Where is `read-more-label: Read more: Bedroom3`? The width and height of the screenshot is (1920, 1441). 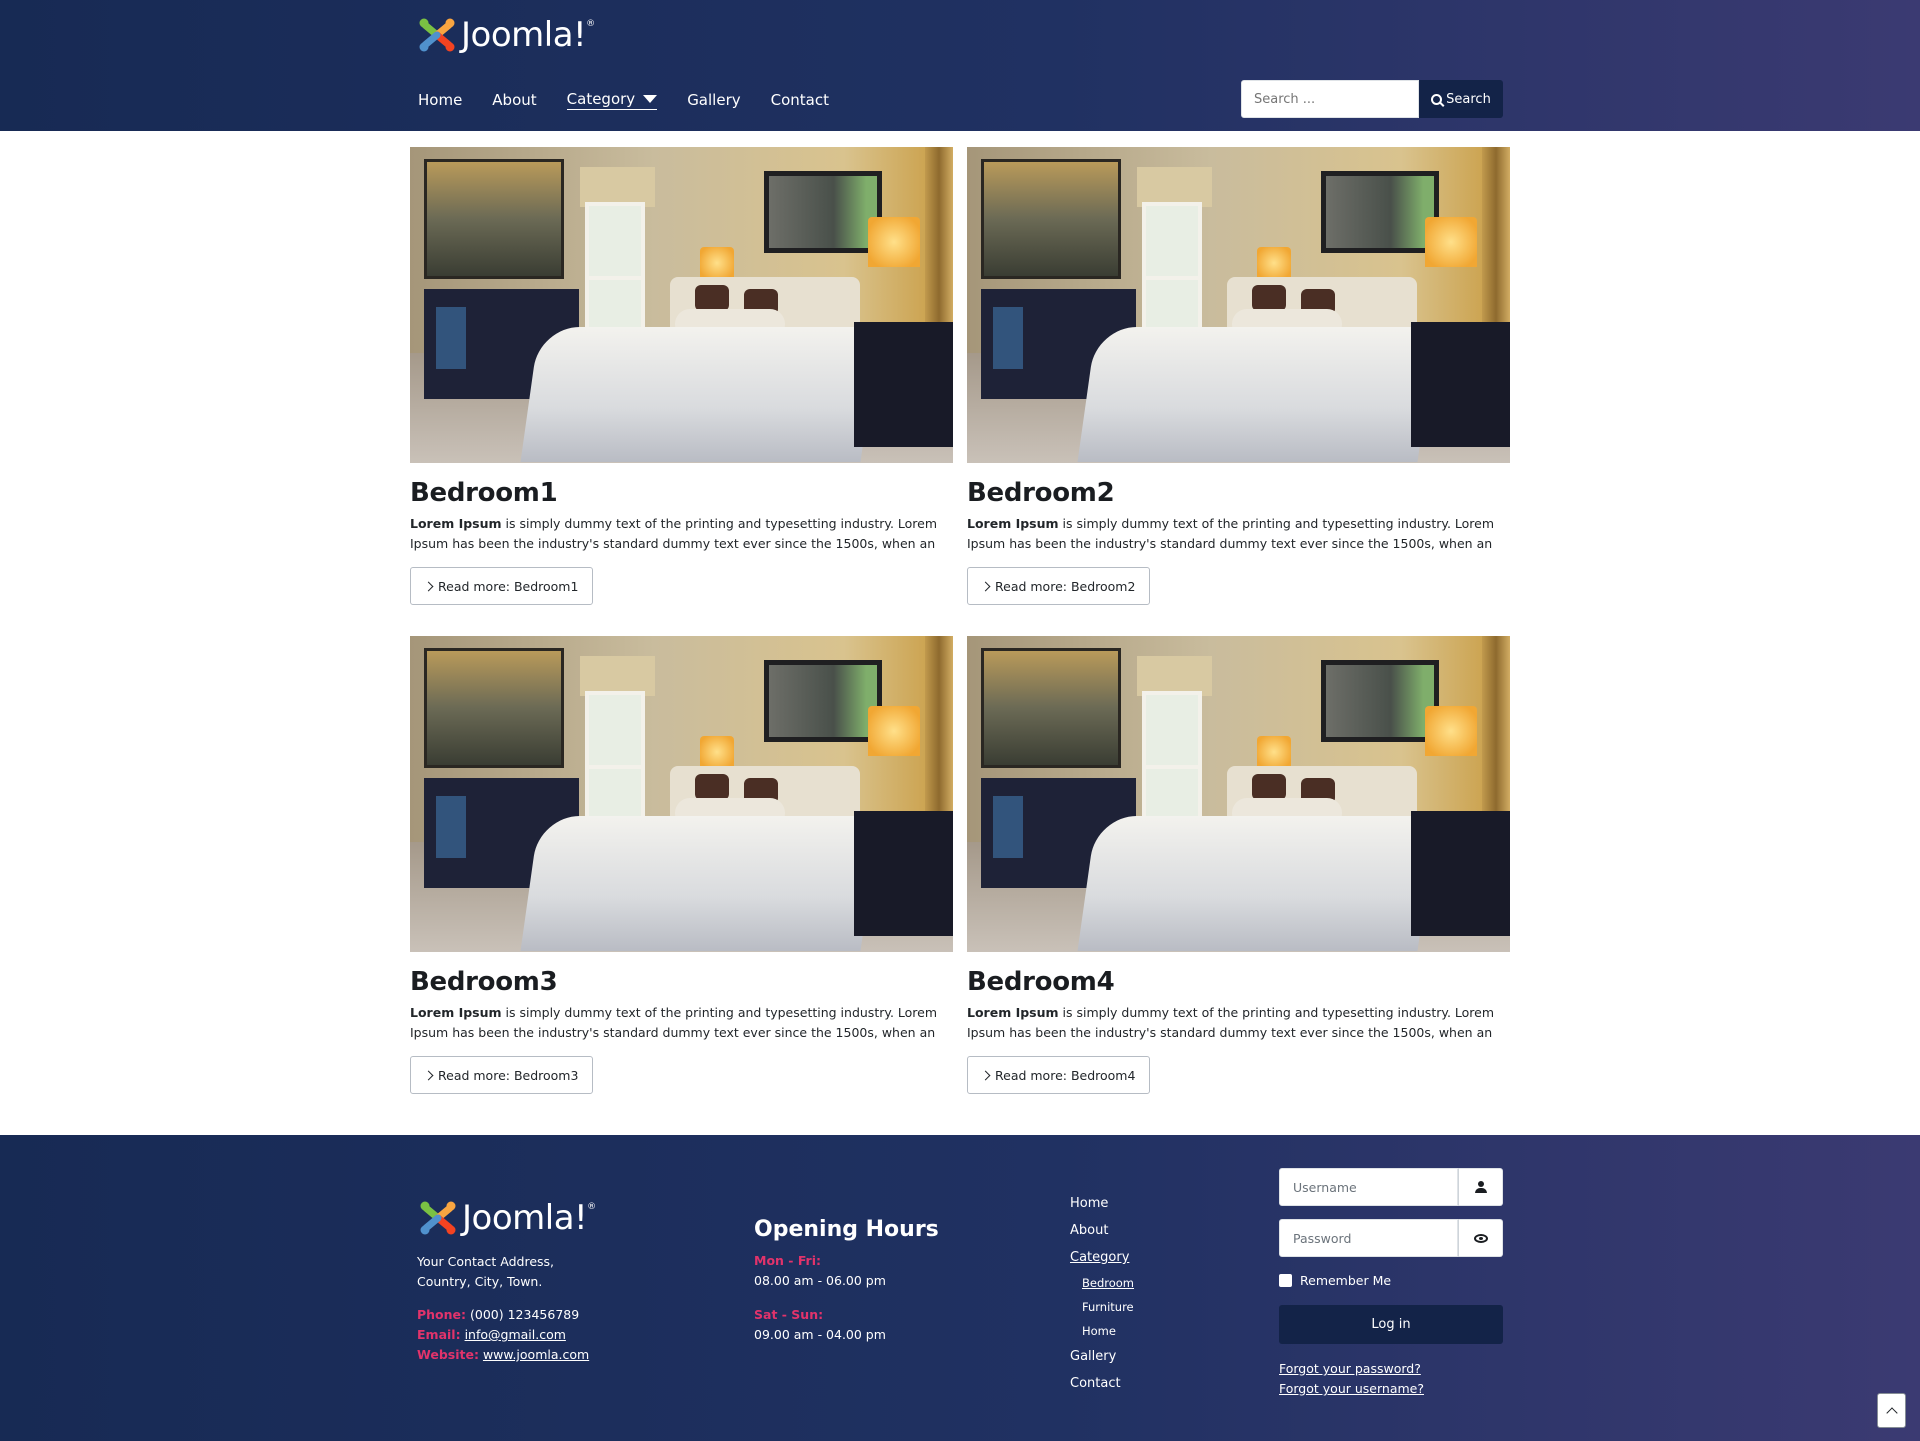 read-more-label: Read more: Bedroom3 is located at coordinates (508, 1075).